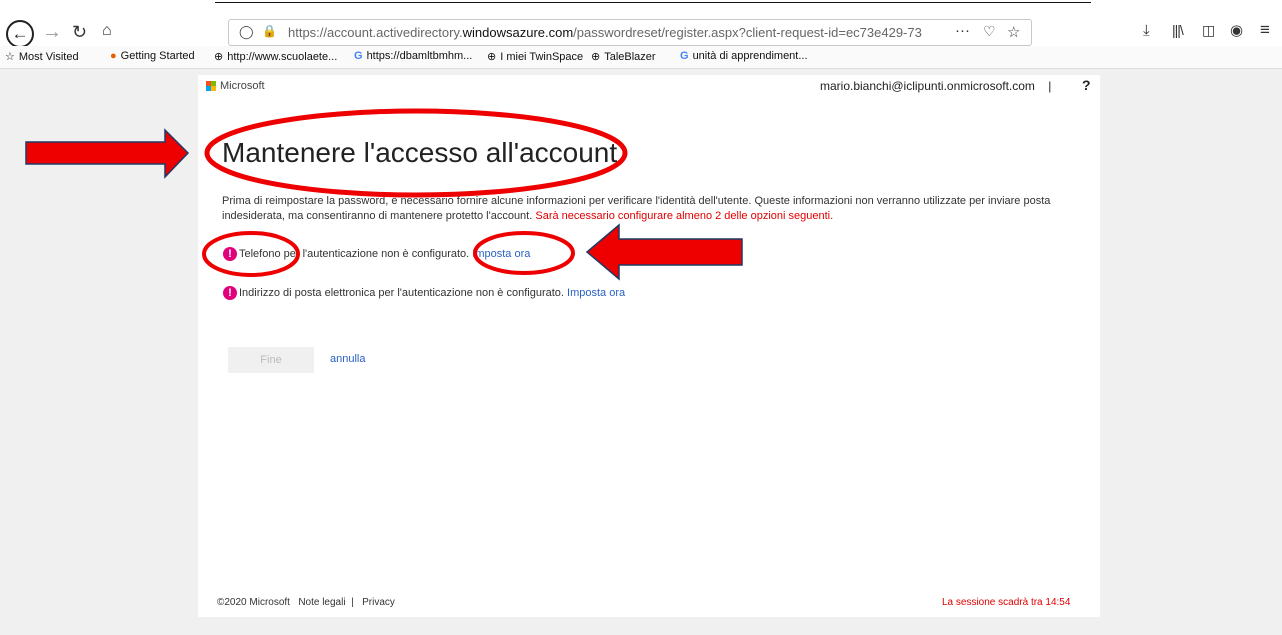 The height and width of the screenshot is (635, 1282). What do you see at coordinates (524, 253) in the screenshot?
I see `annotation-ellipse-setup` at bounding box center [524, 253].